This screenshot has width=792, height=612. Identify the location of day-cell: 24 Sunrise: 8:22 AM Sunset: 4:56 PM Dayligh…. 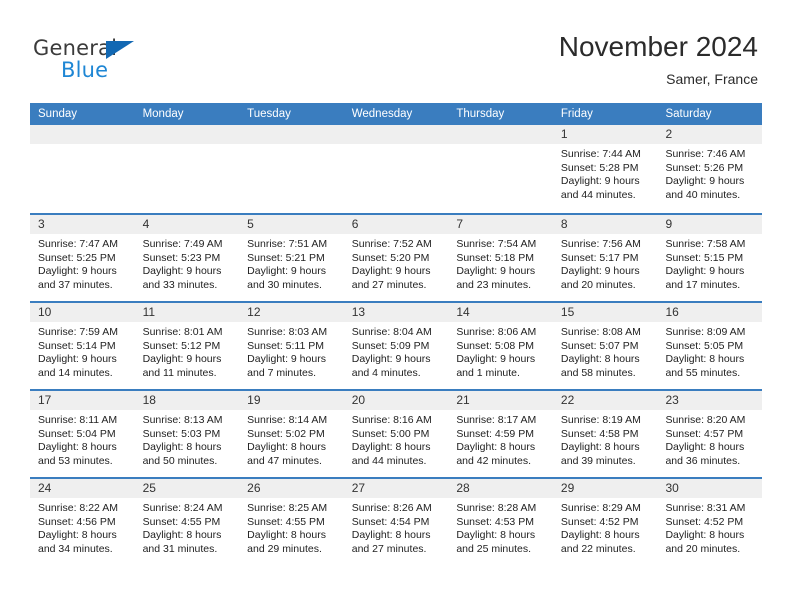
(82, 522).